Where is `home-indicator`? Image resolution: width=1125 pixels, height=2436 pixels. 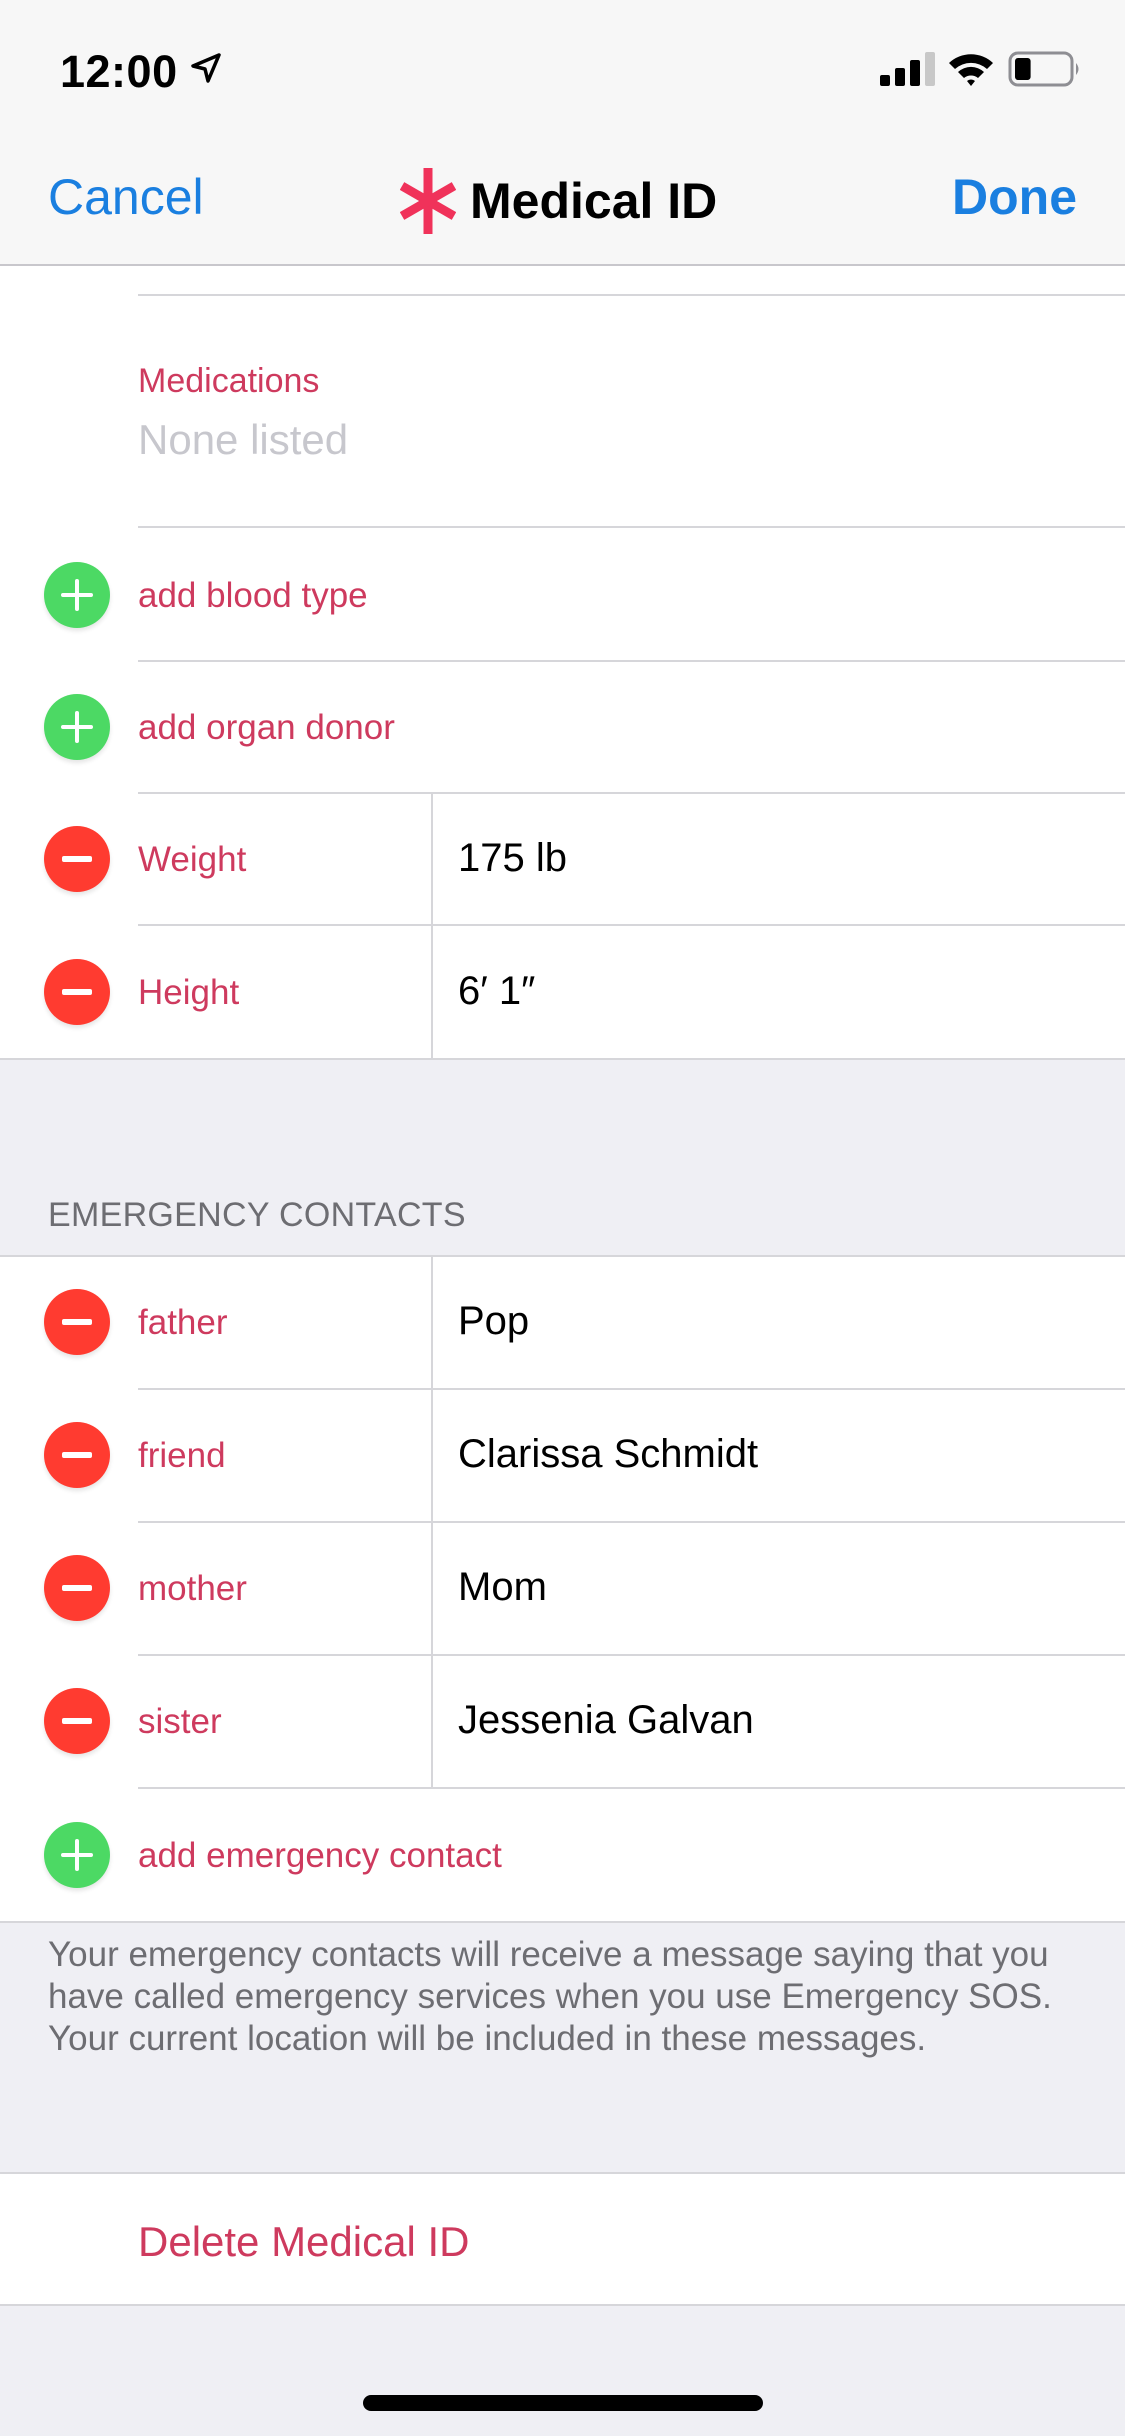 home-indicator is located at coordinates (563, 2403).